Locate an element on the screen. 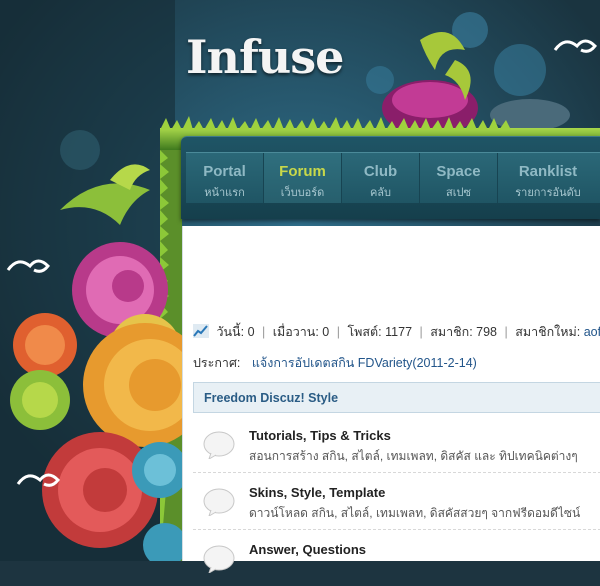 This screenshot has height=586, width=600. forum-name: Skins, Style, Template is located at coordinates (317, 492).